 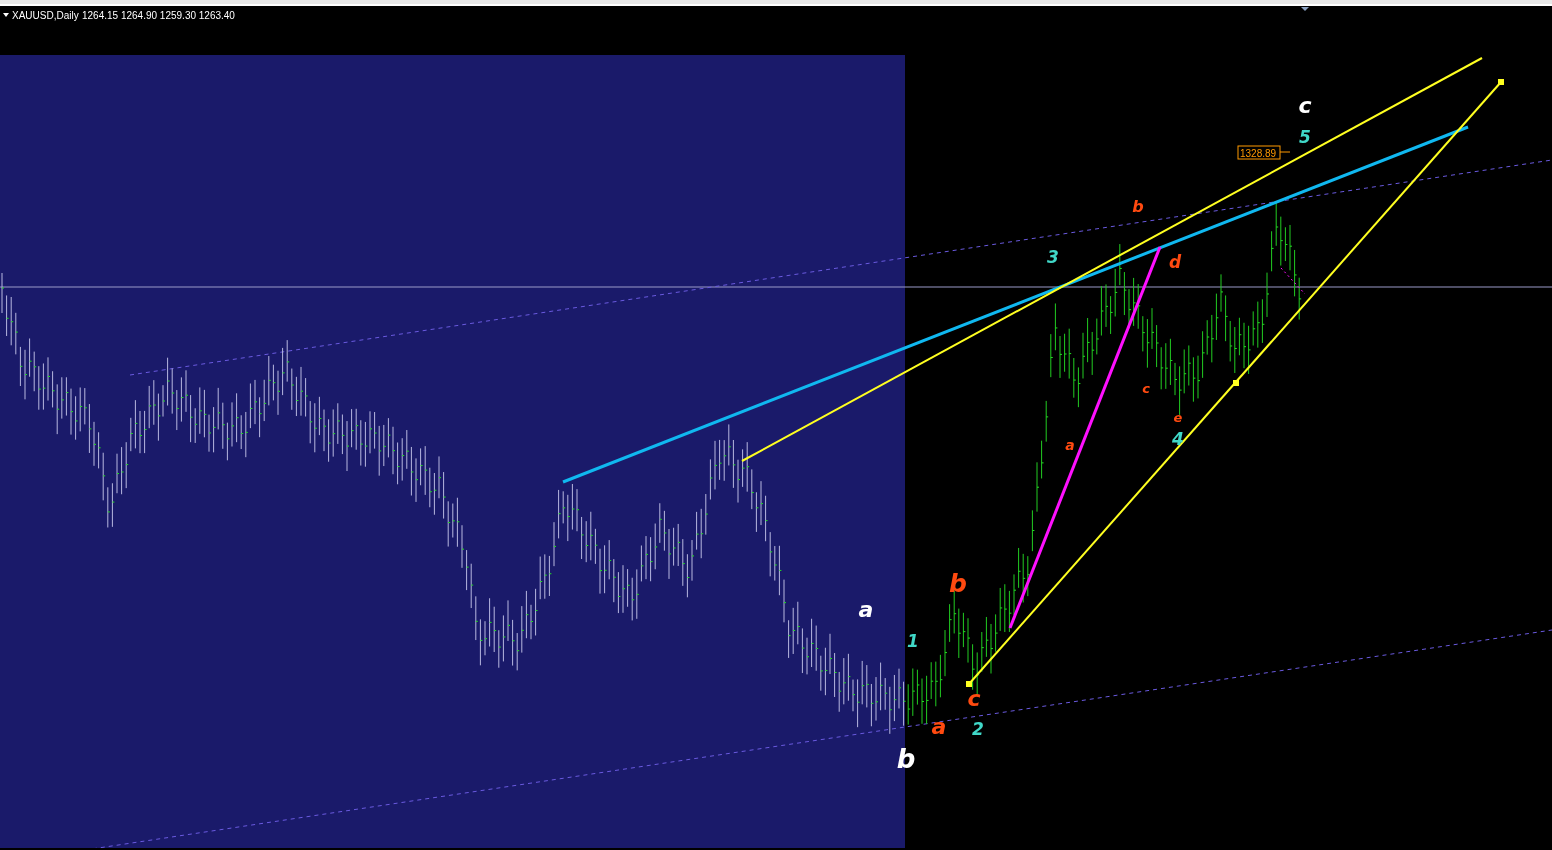 I want to click on symbol-label: XAUUSD,Daily, so click(x=45, y=15).